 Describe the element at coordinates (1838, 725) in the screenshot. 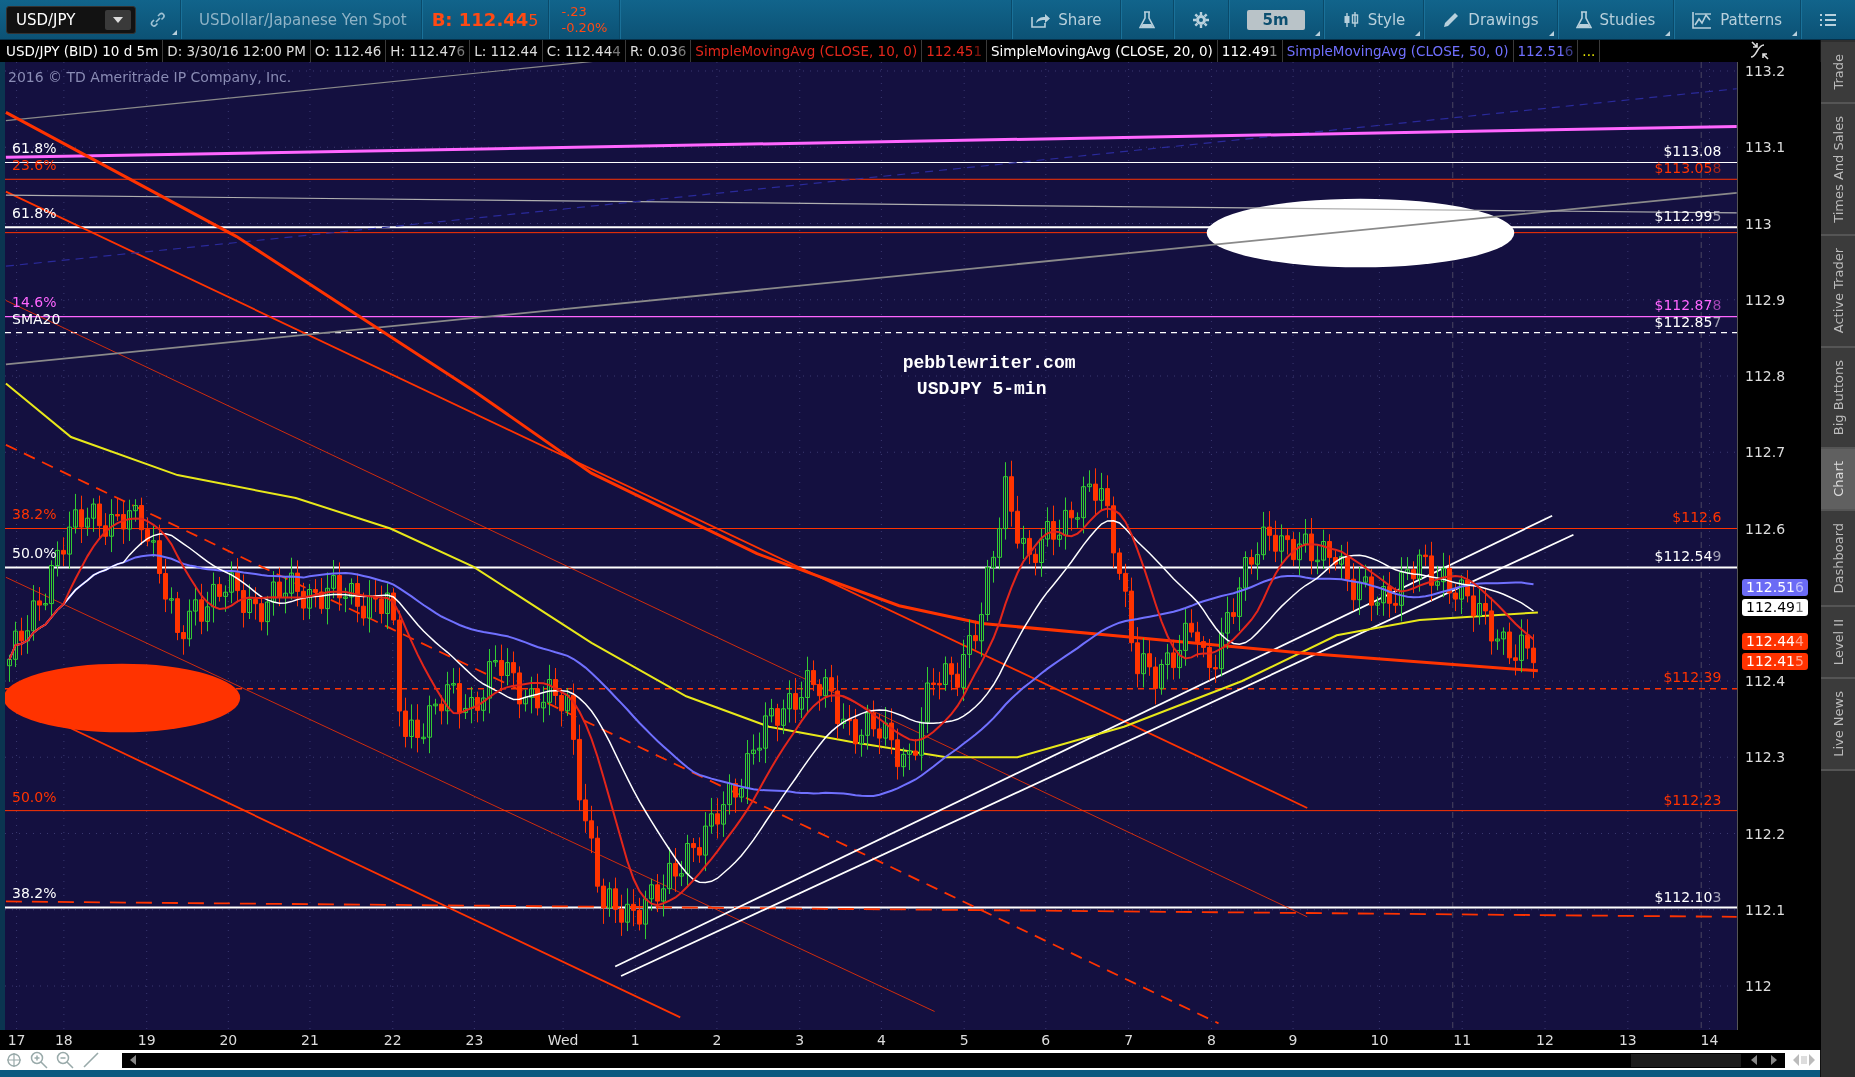

I see `side-tab: Live News` at that location.